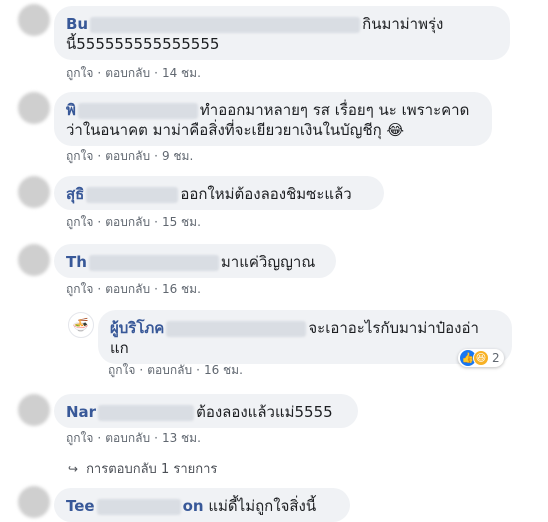 The image size is (548, 522). Describe the element at coordinates (395, 130) in the screenshot. I see `laughing-emoji-icon: 😂` at that location.